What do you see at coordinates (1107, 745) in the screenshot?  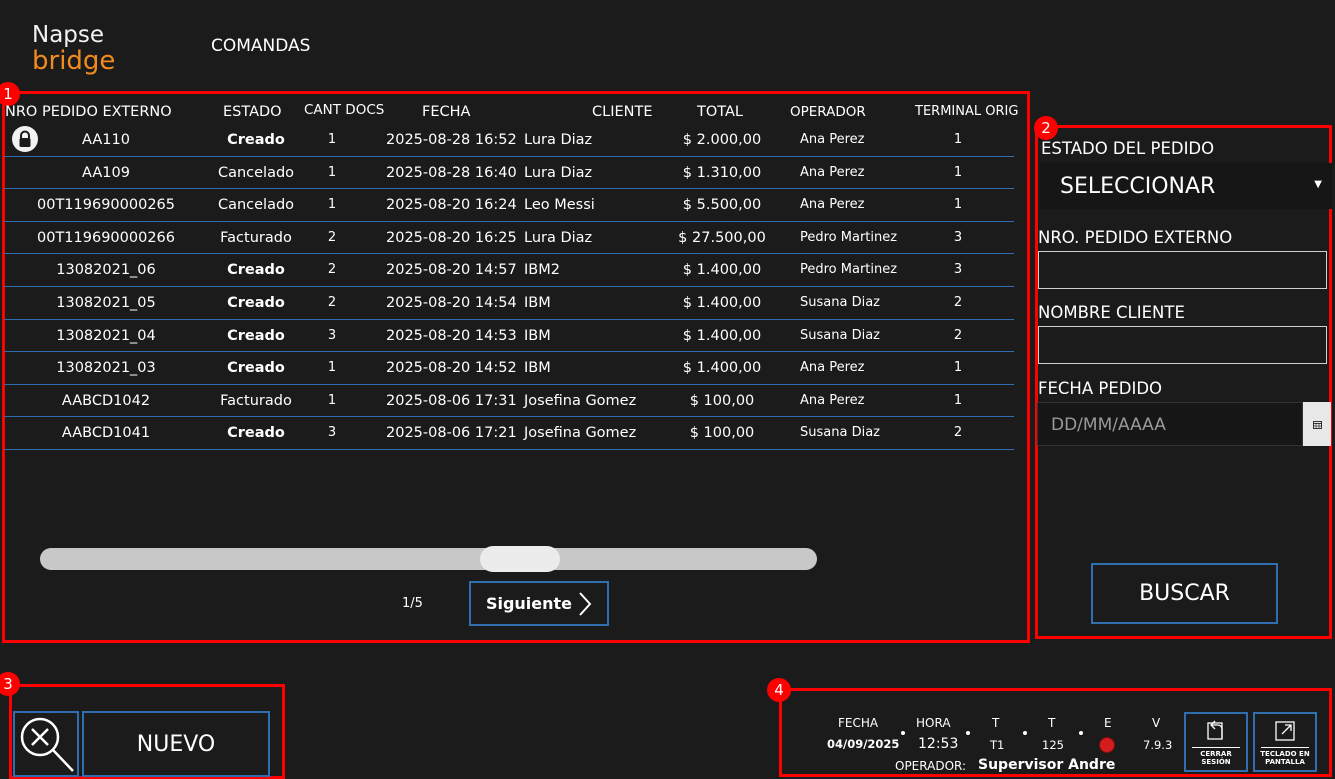 I see `connection-status-led` at bounding box center [1107, 745].